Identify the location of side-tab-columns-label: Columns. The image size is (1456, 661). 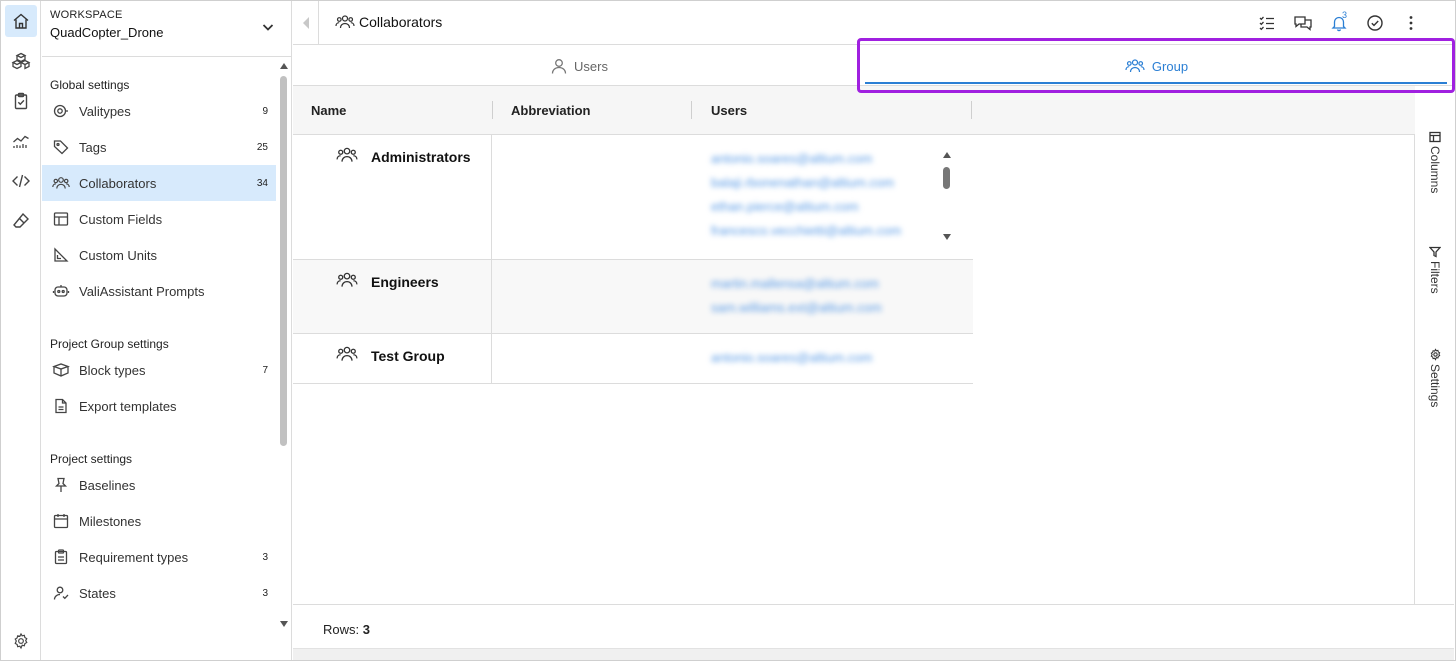
(1435, 170).